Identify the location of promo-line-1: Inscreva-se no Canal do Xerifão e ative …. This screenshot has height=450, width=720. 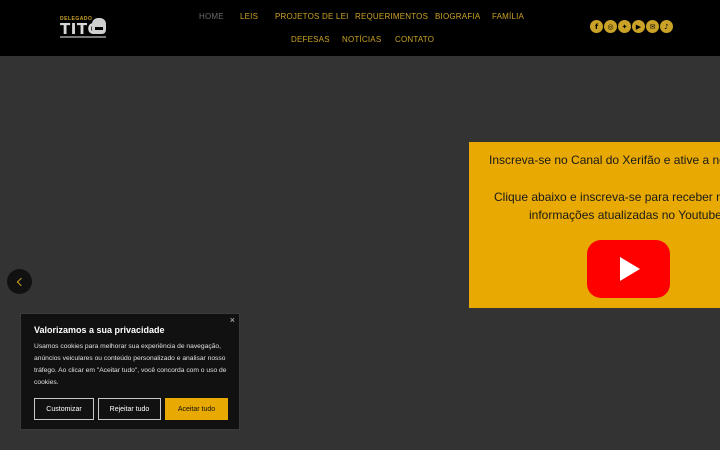
(604, 160).